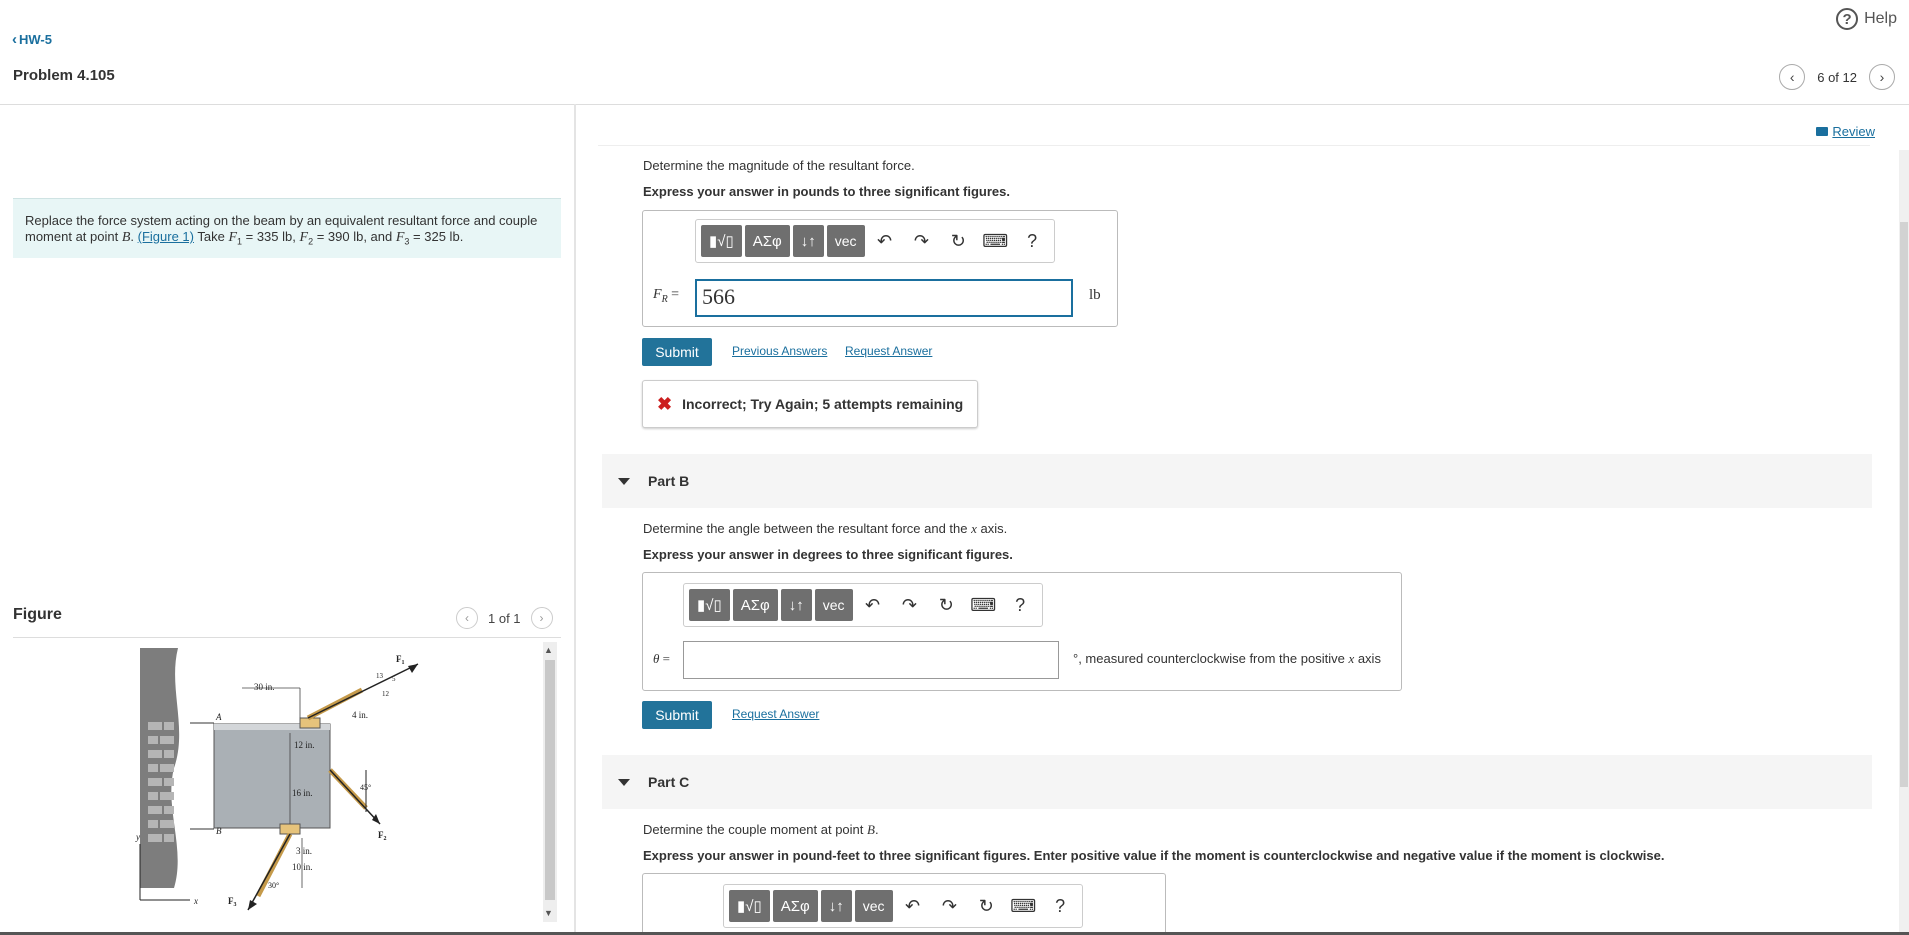  I want to click on f2-arrow, so click(355, 797).